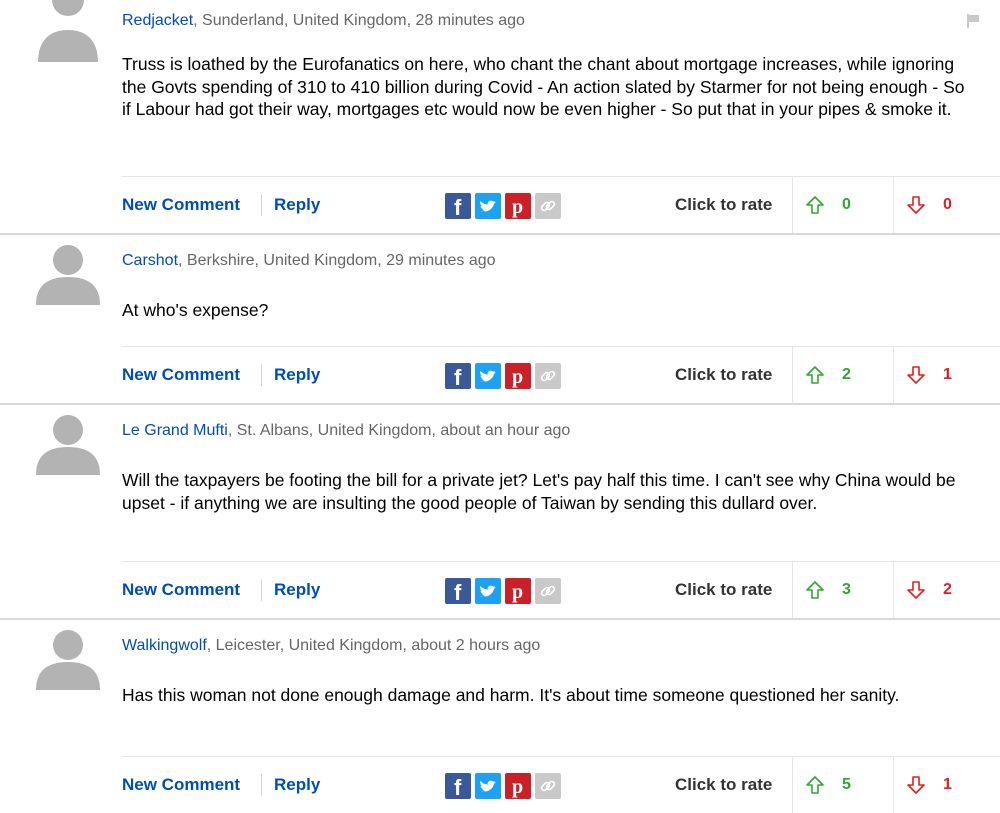  Describe the element at coordinates (846, 784) in the screenshot. I see `vote-up-count: 5` at that location.